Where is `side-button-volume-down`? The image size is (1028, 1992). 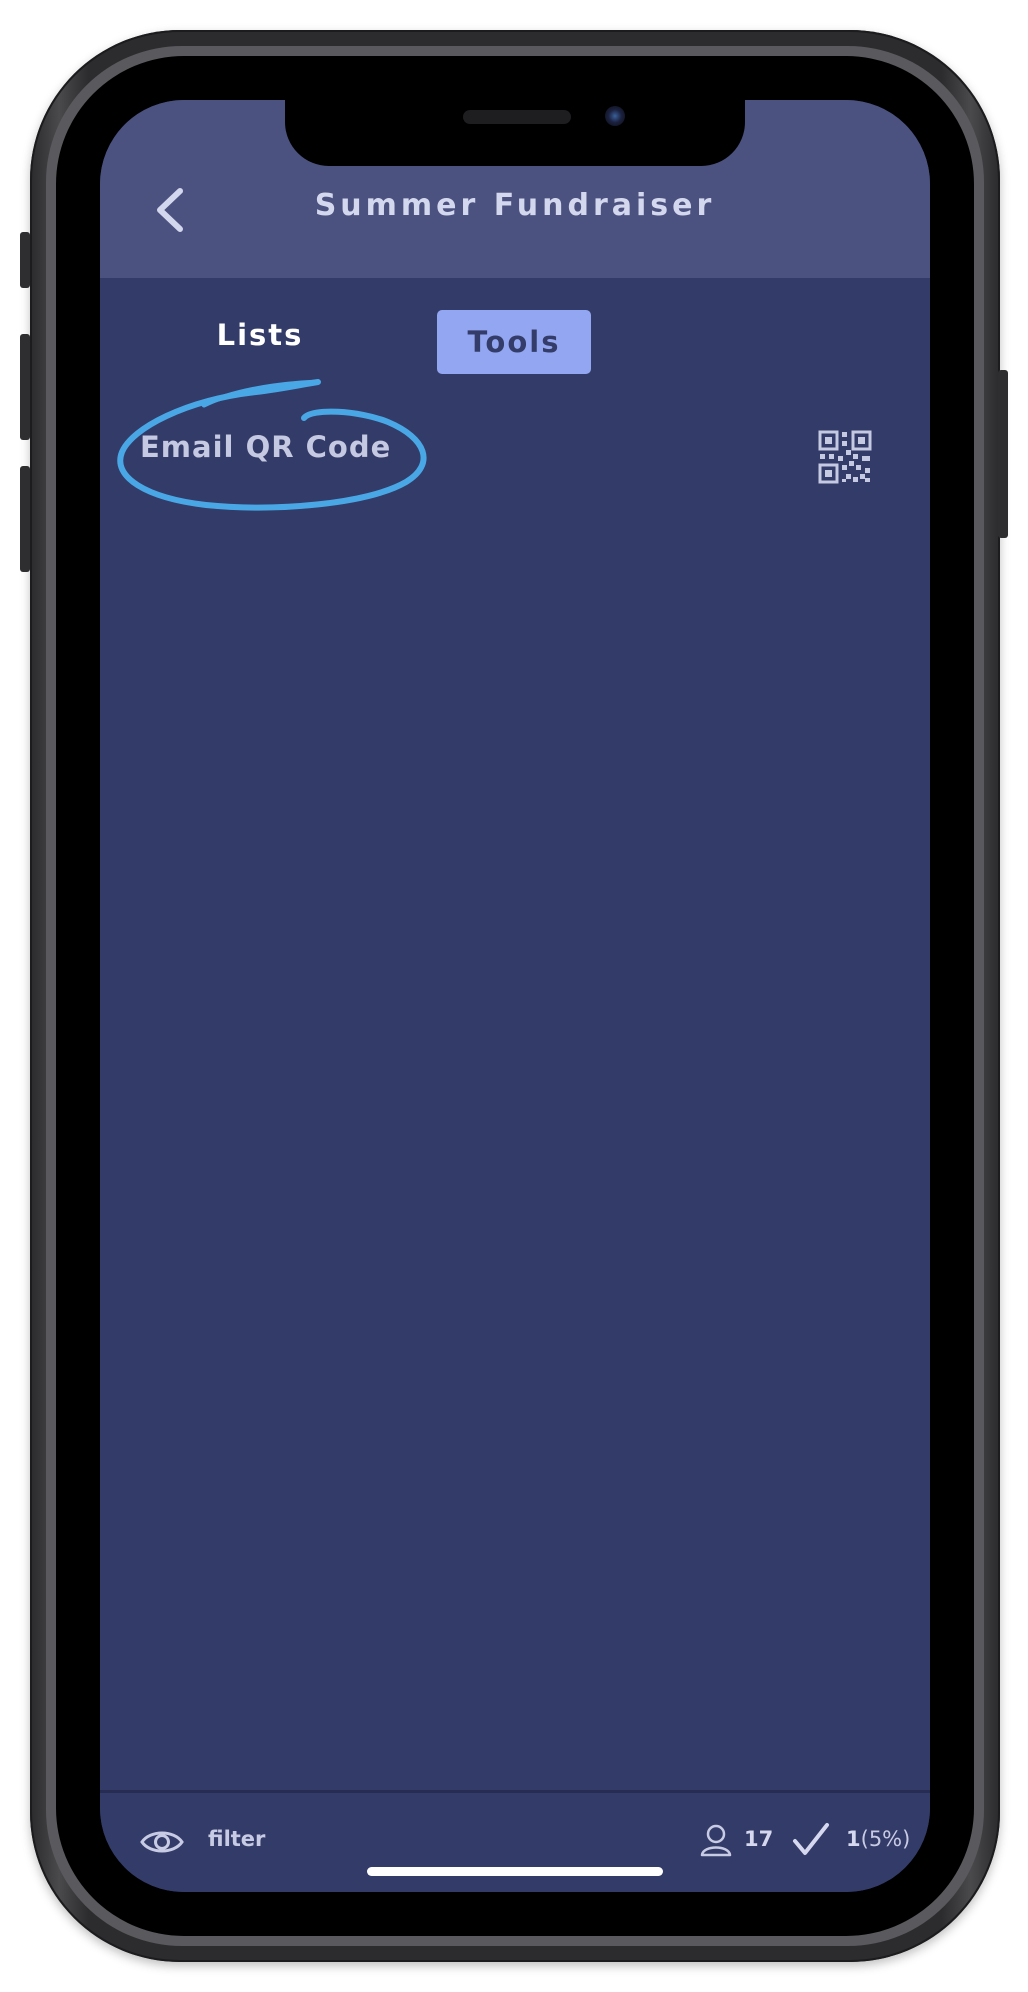
side-button-volume-down is located at coordinates (25, 519).